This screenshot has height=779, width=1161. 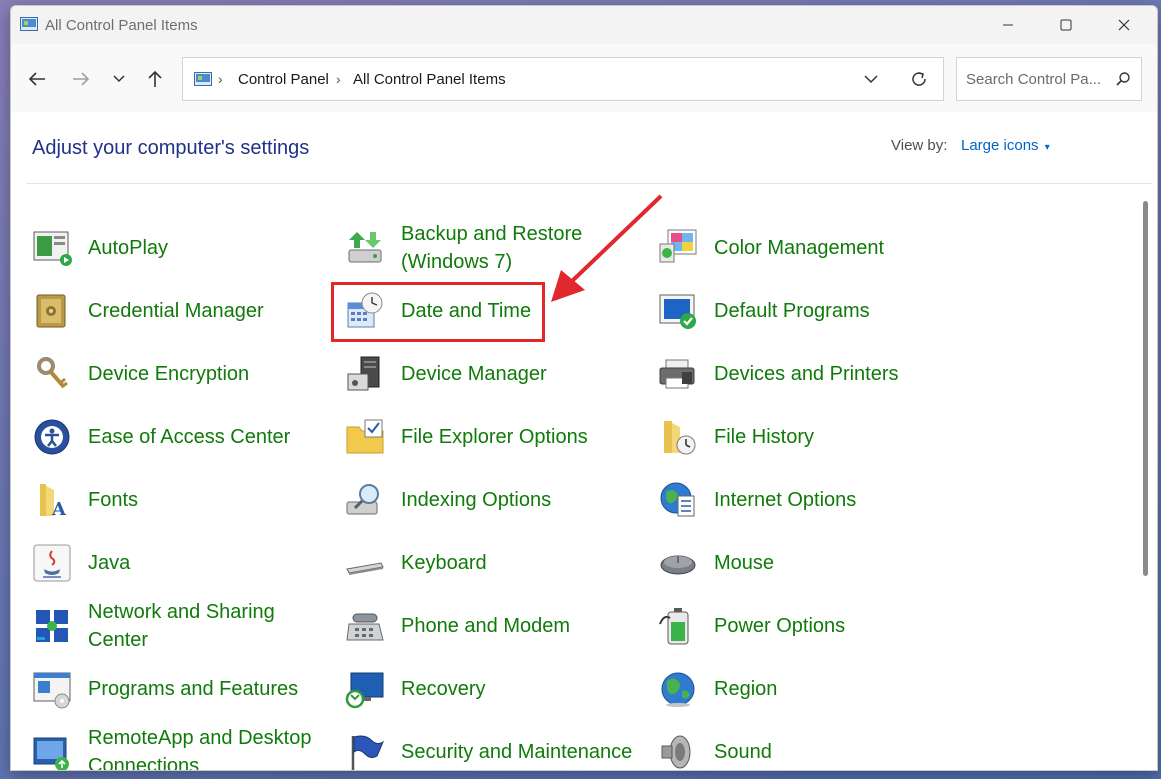 I want to click on item-network-sharing: Network and Sharing Center, so click(x=187, y=626).